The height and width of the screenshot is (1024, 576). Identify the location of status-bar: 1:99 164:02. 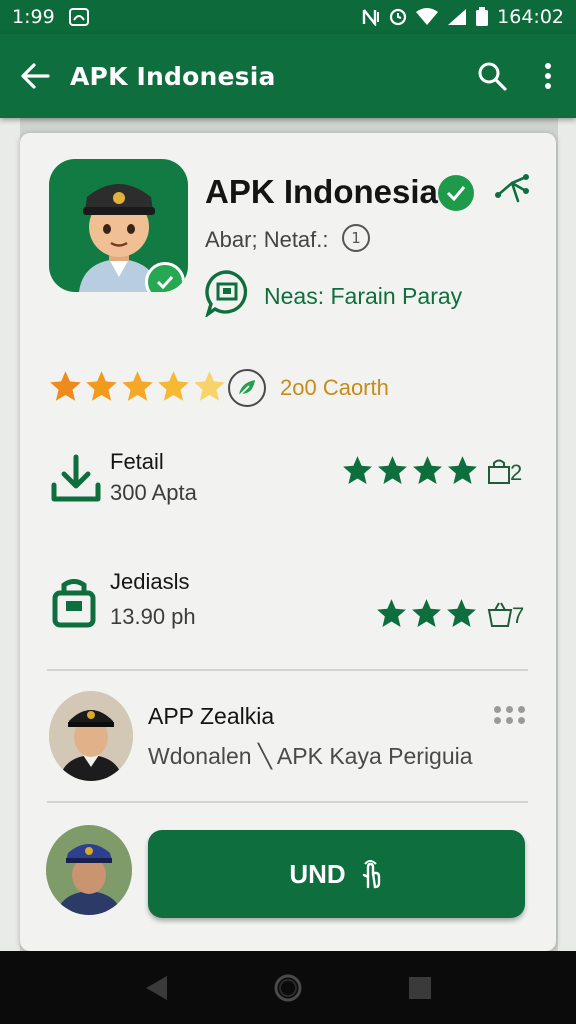
(288, 17).